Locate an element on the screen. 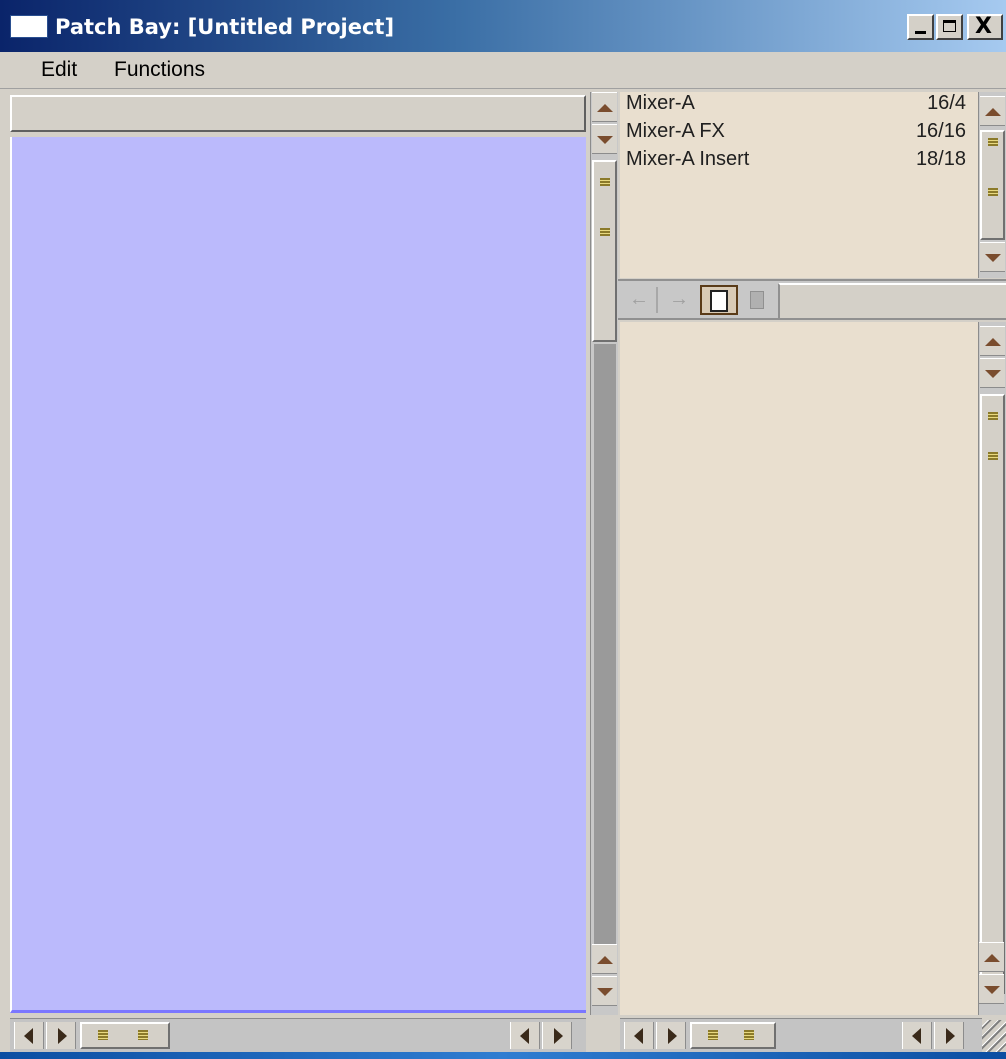 The width and height of the screenshot is (1006, 1059). right-scroll-up-button is located at coordinates (992, 341).